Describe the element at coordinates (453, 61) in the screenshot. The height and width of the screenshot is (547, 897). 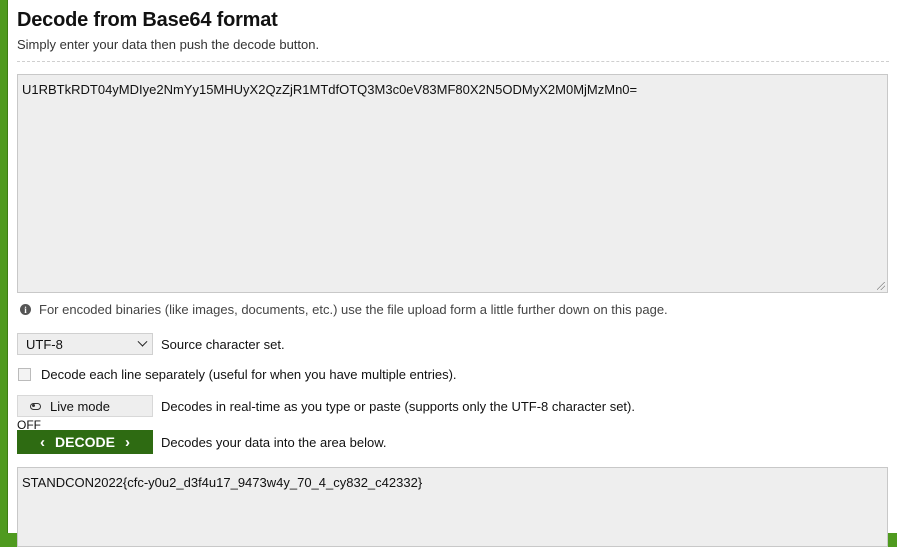
I see `divider` at that location.